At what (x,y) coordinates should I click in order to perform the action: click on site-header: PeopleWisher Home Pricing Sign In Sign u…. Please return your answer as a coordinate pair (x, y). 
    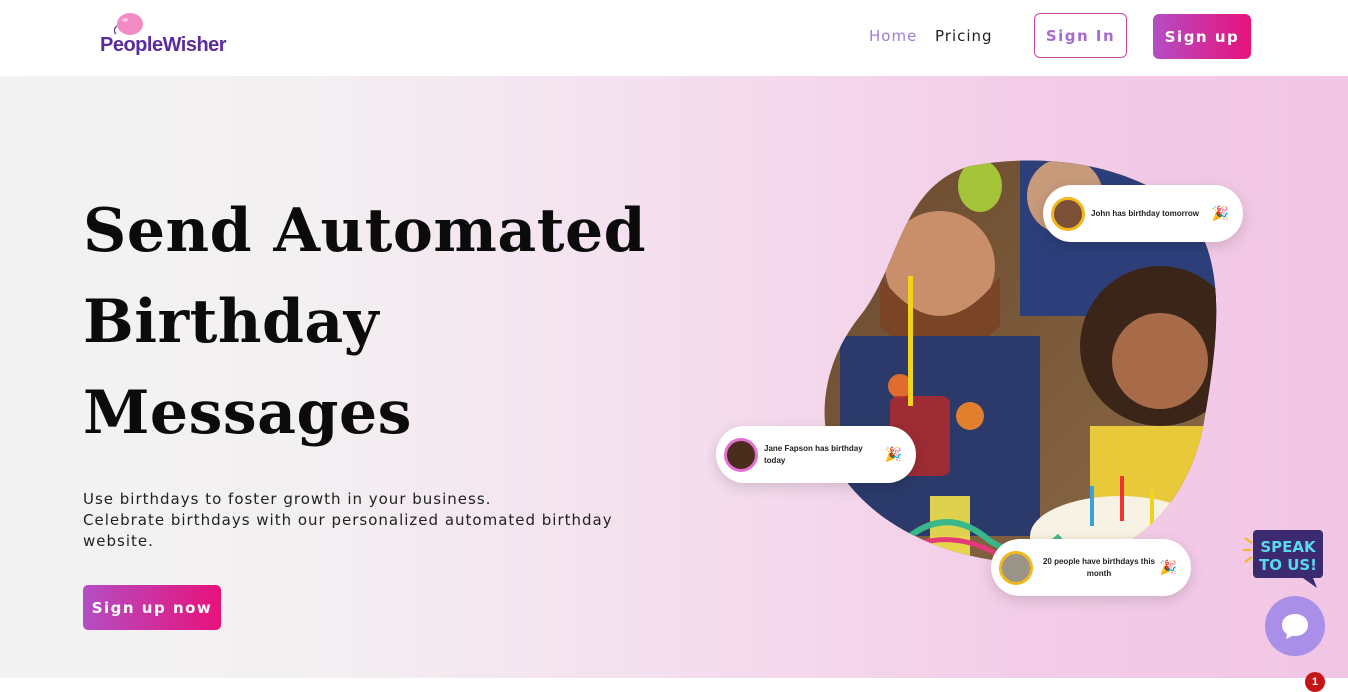
    Looking at the image, I should click on (674, 38).